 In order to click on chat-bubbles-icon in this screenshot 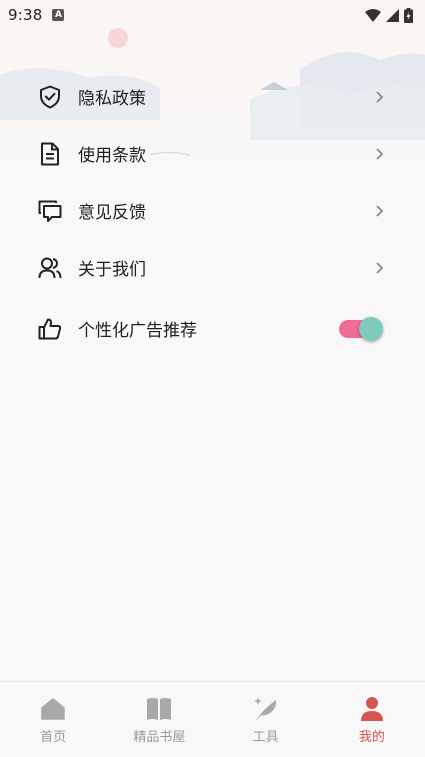, I will do `click(50, 211)`.